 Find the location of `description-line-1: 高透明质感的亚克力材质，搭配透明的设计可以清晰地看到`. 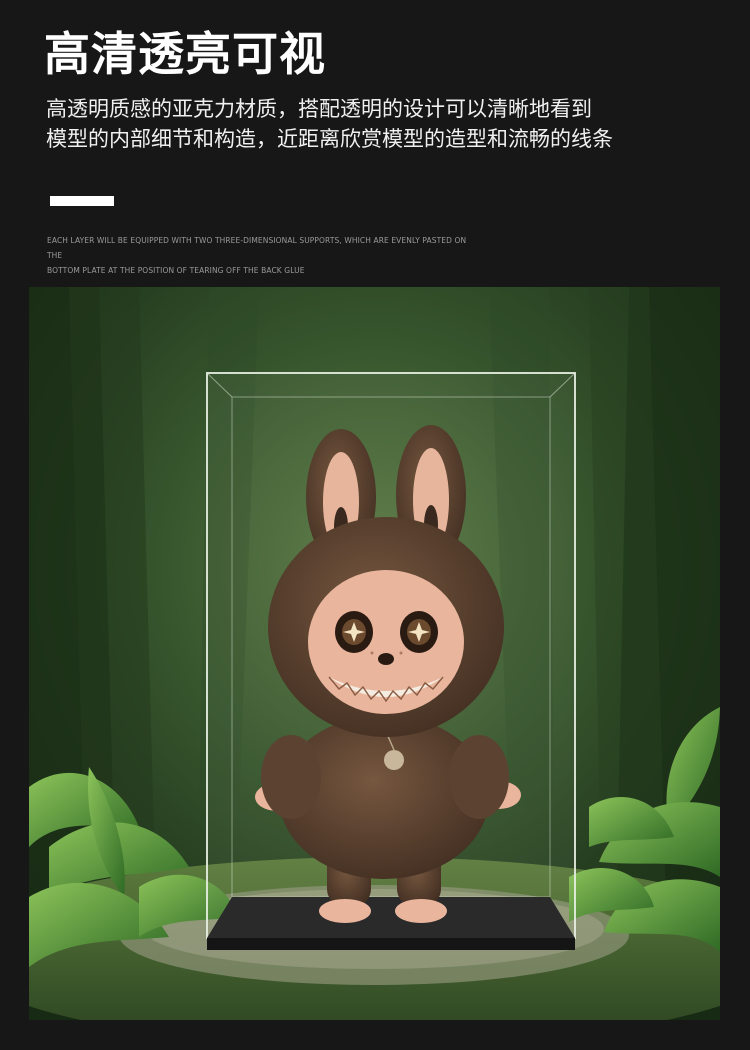

description-line-1: 高透明质感的亚克力材质，搭配透明的设计可以清晰地看到 is located at coordinates (319, 109).